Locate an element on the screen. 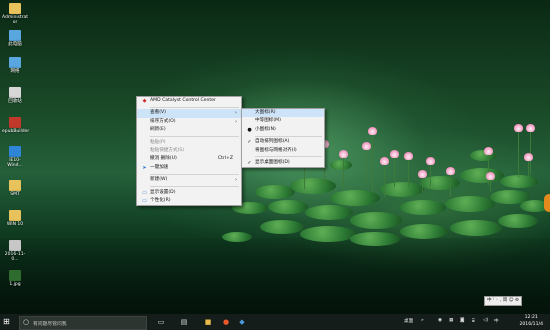 The height and width of the screenshot is (330, 550). menu-item: ➤ 一键加速 is located at coordinates (189, 168).